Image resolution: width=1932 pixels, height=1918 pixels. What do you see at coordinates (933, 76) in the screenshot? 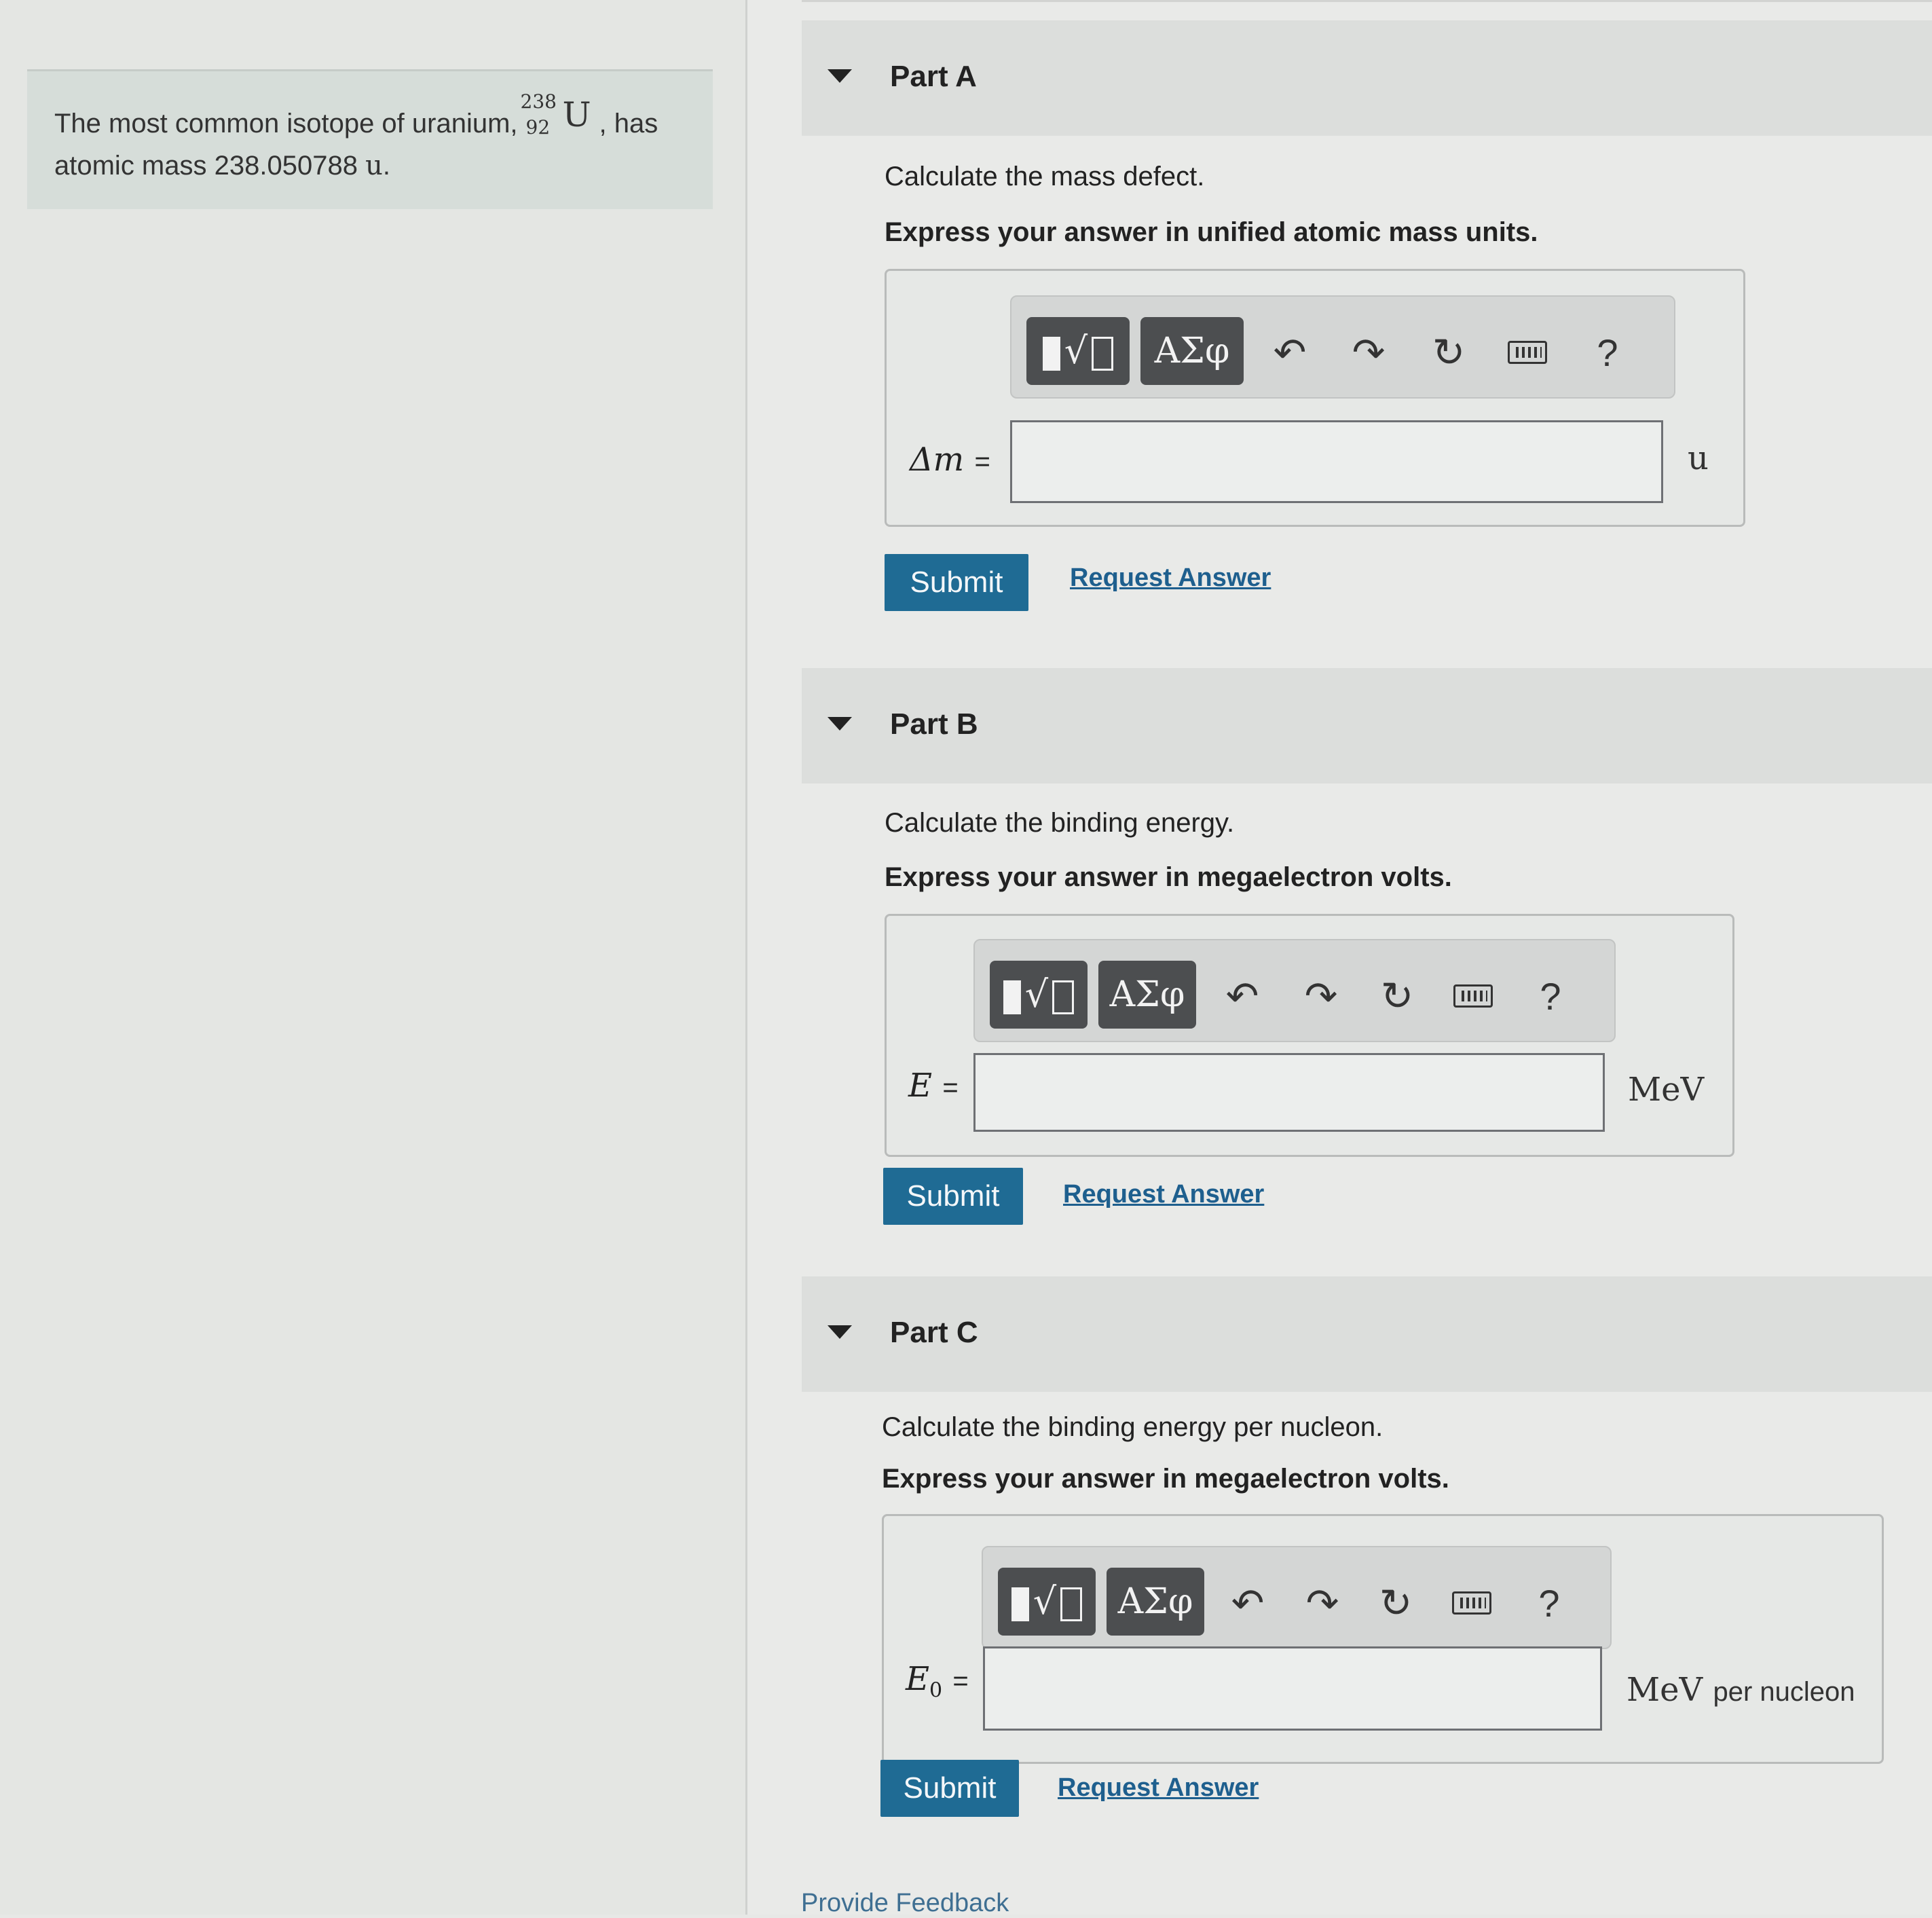
I see `part-a-title: Part A` at bounding box center [933, 76].